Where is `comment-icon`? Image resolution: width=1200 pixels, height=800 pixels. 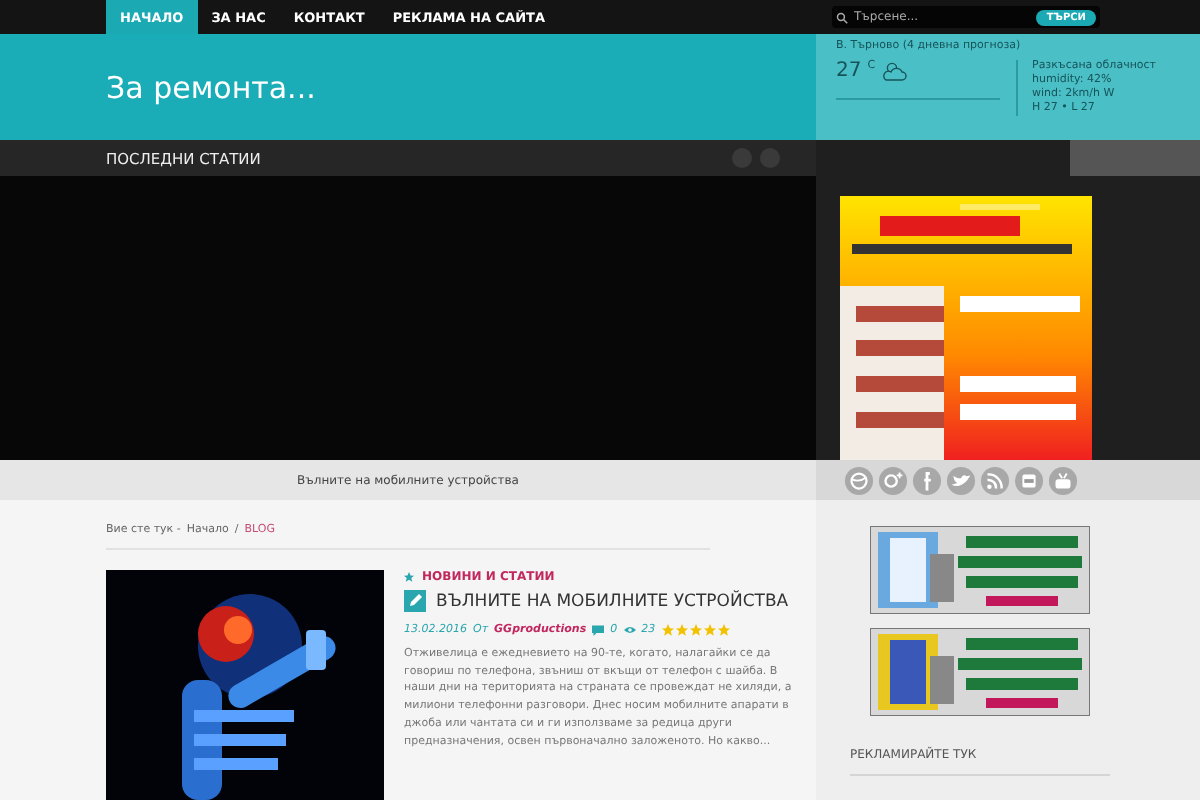
comment-icon is located at coordinates (598, 630).